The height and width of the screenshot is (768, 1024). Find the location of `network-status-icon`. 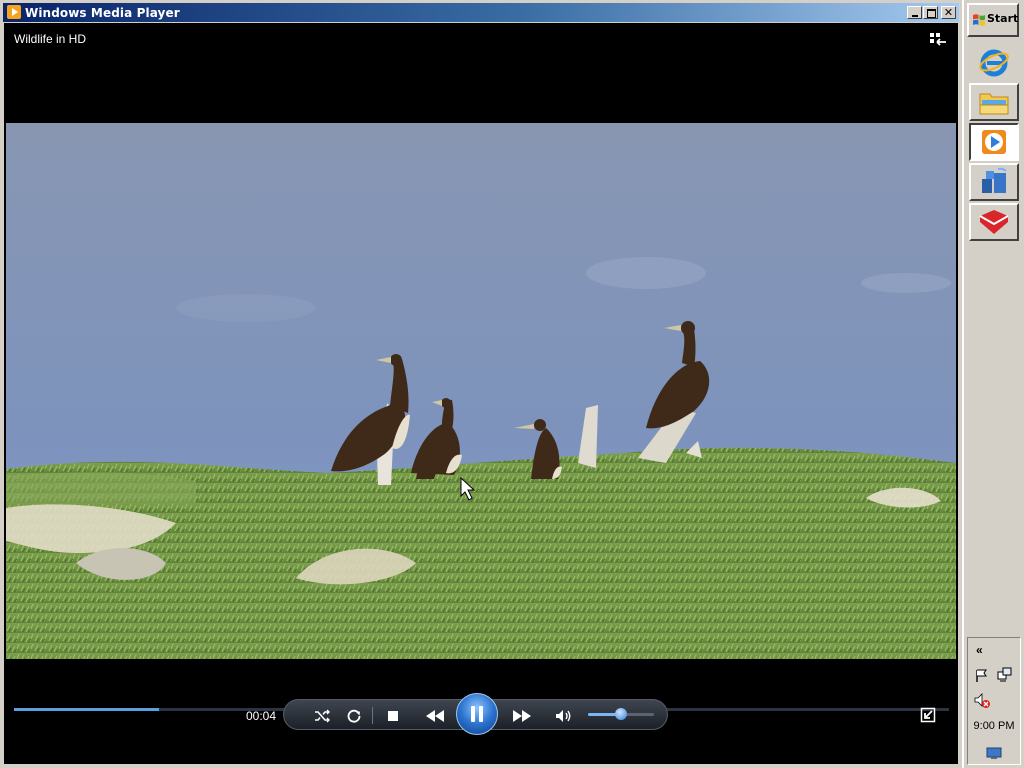

network-status-icon is located at coordinates (1005, 675).